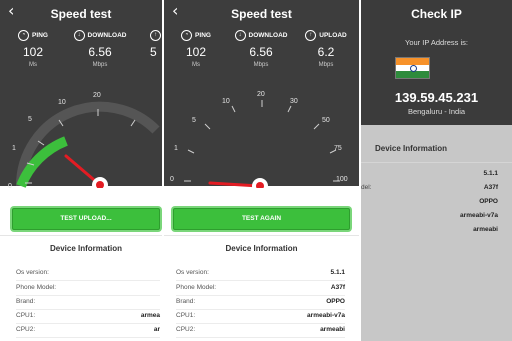 The height and width of the screenshot is (341, 512). Describe the element at coordinates (412, 68) in the screenshot. I see `india-flag` at that location.